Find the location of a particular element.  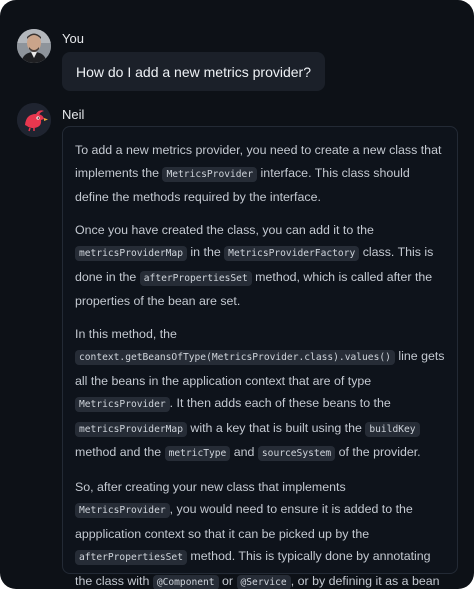

text-segment: with a key that is built using the is located at coordinates (276, 427).